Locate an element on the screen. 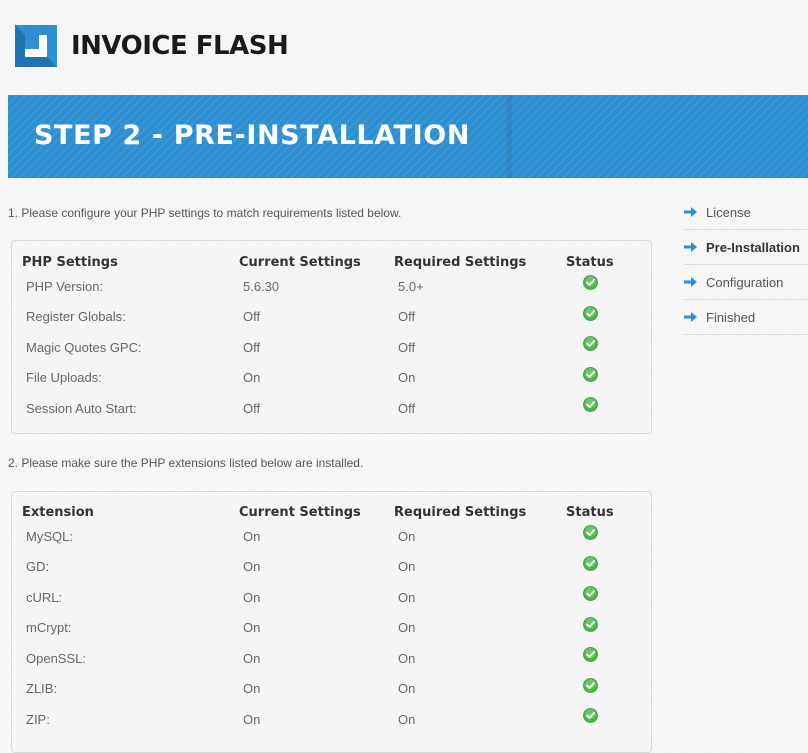 The height and width of the screenshot is (753, 808). table-row: GD: On On is located at coordinates (331, 567).